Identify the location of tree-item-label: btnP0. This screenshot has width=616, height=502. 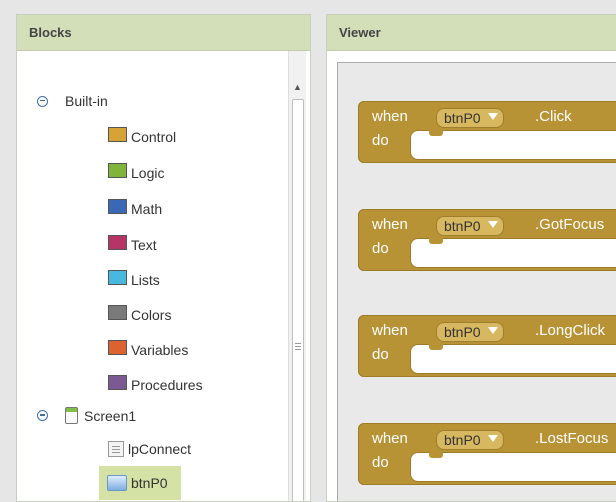
(149, 483).